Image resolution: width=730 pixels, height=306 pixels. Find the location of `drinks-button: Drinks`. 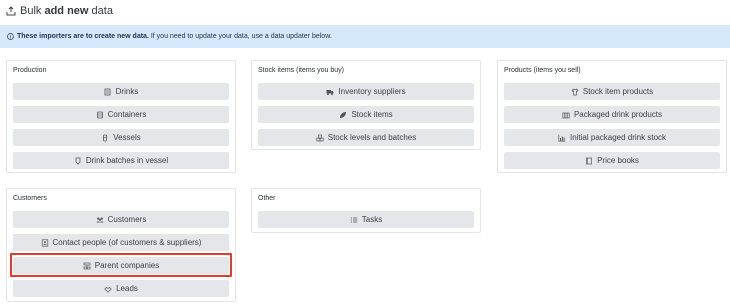

drinks-button: Drinks is located at coordinates (121, 91).